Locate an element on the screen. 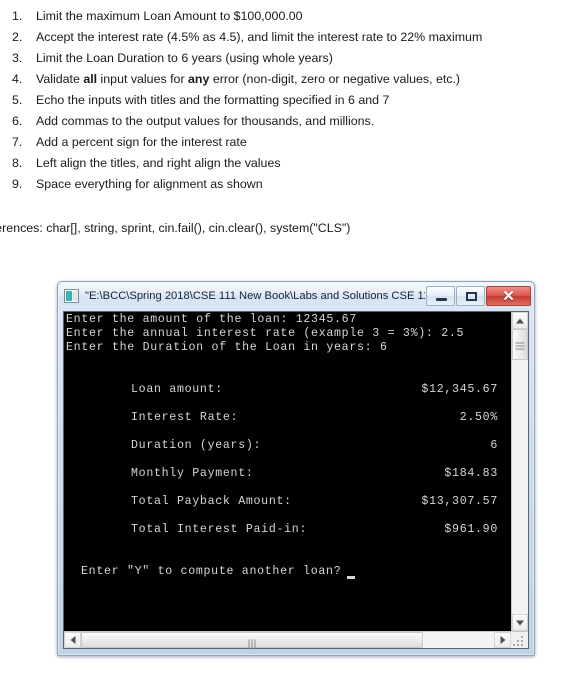 Image resolution: width=586 pixels, height=677 pixels. horizontal-scrollbar is located at coordinates (296, 640).